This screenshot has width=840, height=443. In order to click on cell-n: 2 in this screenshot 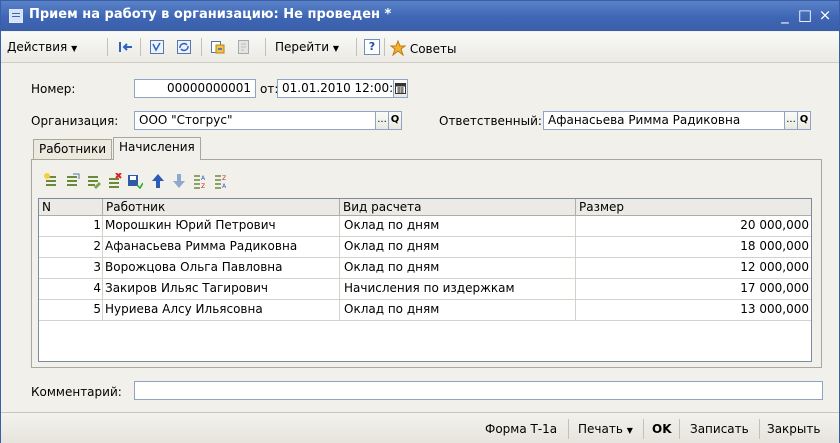, I will do `click(71, 247)`.